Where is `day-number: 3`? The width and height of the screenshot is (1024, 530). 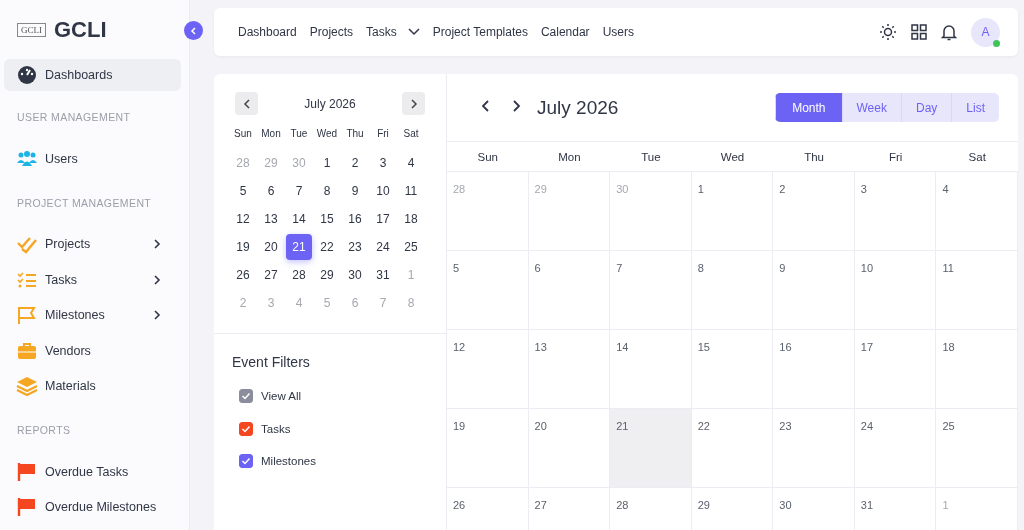
day-number: 3 is located at coordinates (863, 189).